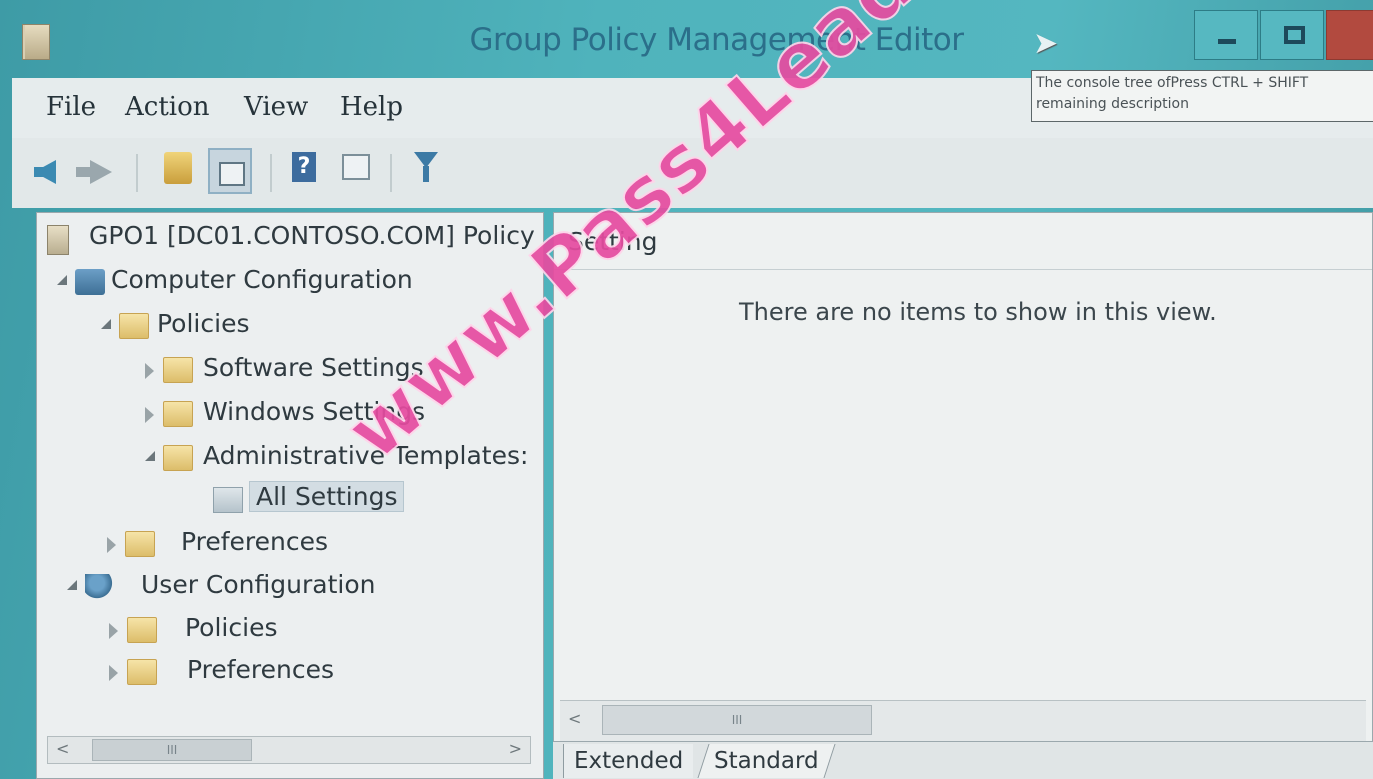  I want to click on menu-action: Action, so click(167, 107).